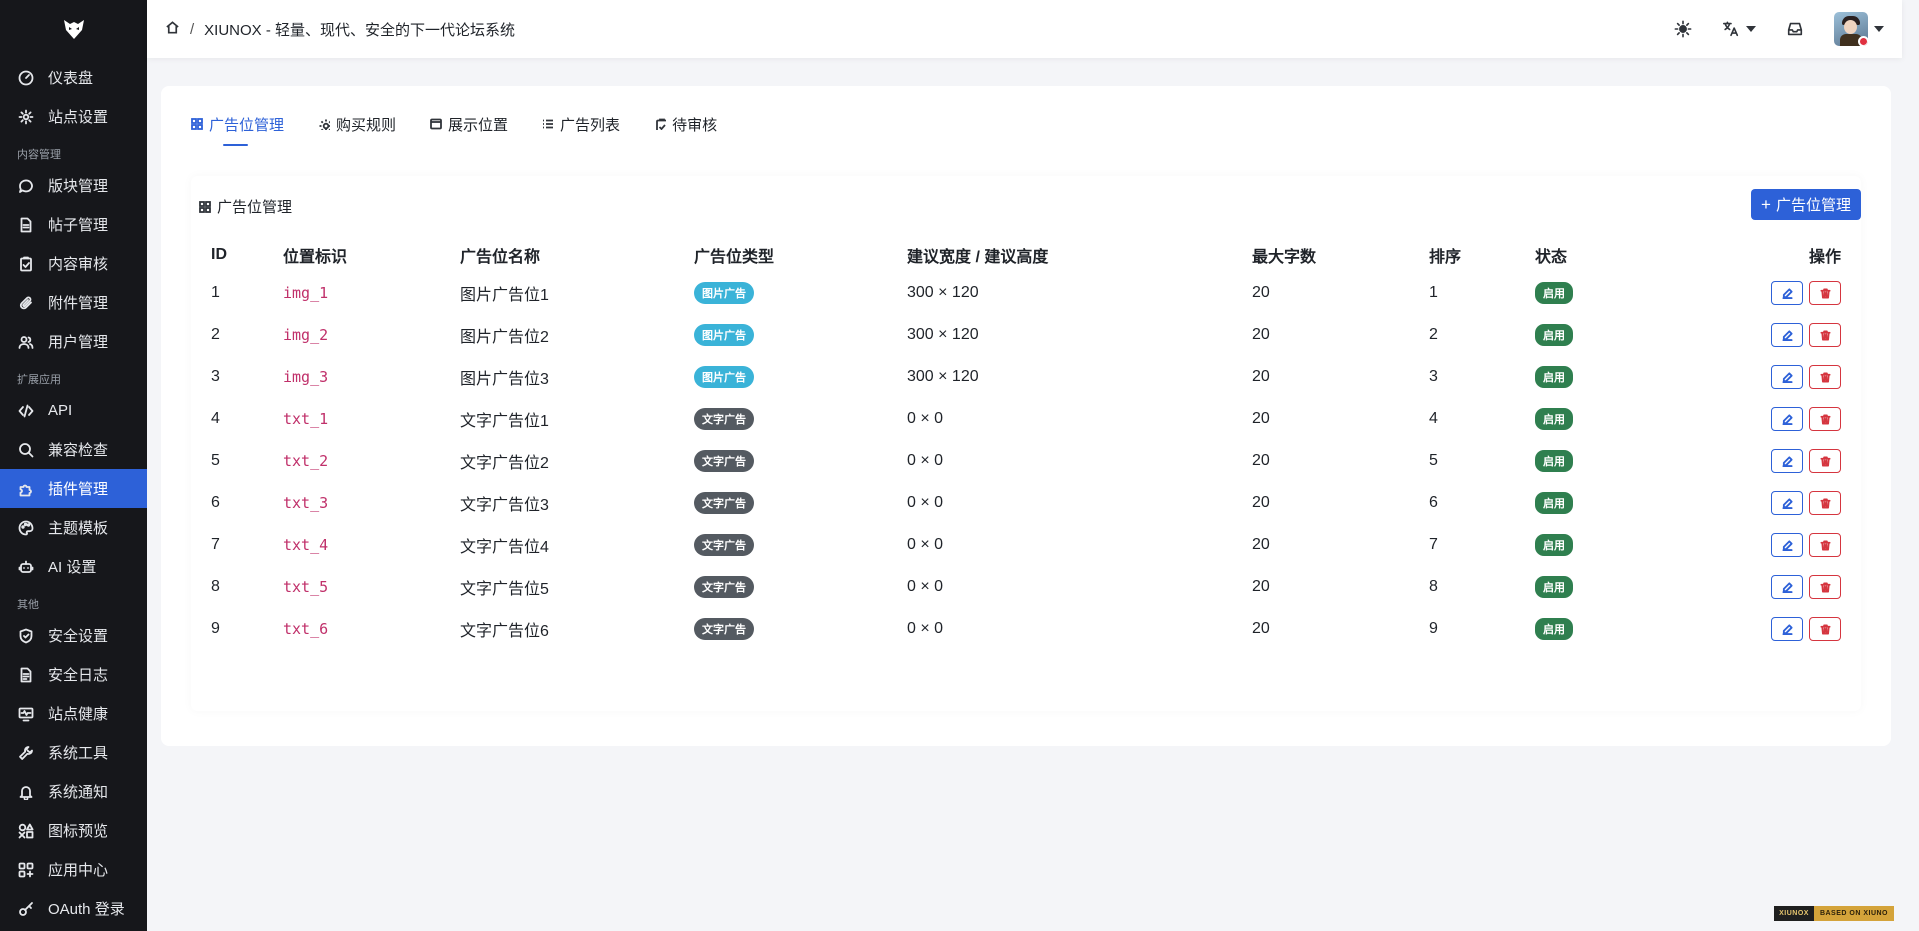 The width and height of the screenshot is (1919, 931). What do you see at coordinates (26, 909) in the screenshot?
I see `key-icon` at bounding box center [26, 909].